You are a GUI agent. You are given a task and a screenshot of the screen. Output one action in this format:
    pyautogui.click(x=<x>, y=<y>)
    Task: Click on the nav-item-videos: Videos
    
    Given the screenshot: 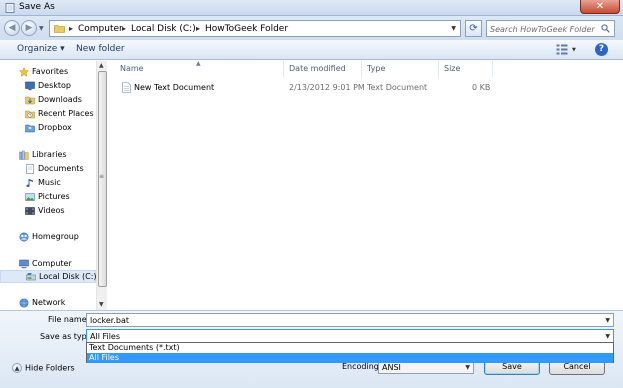 What is the action you would take?
    pyautogui.click(x=48, y=211)
    